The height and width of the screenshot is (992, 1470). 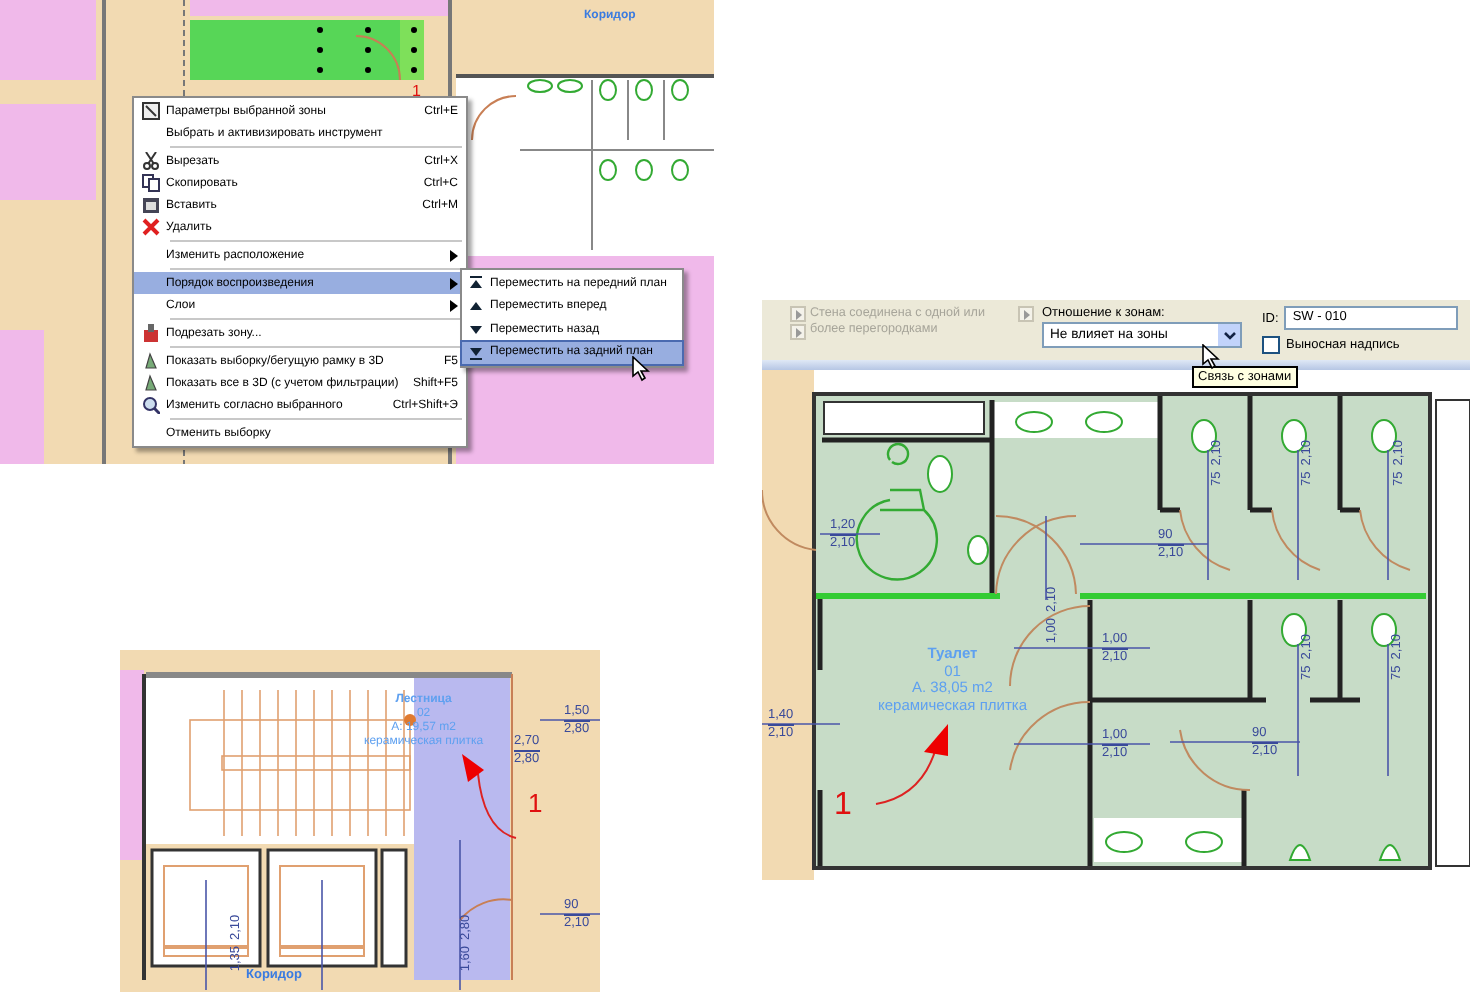 I want to click on paste-icon, so click(x=150, y=205).